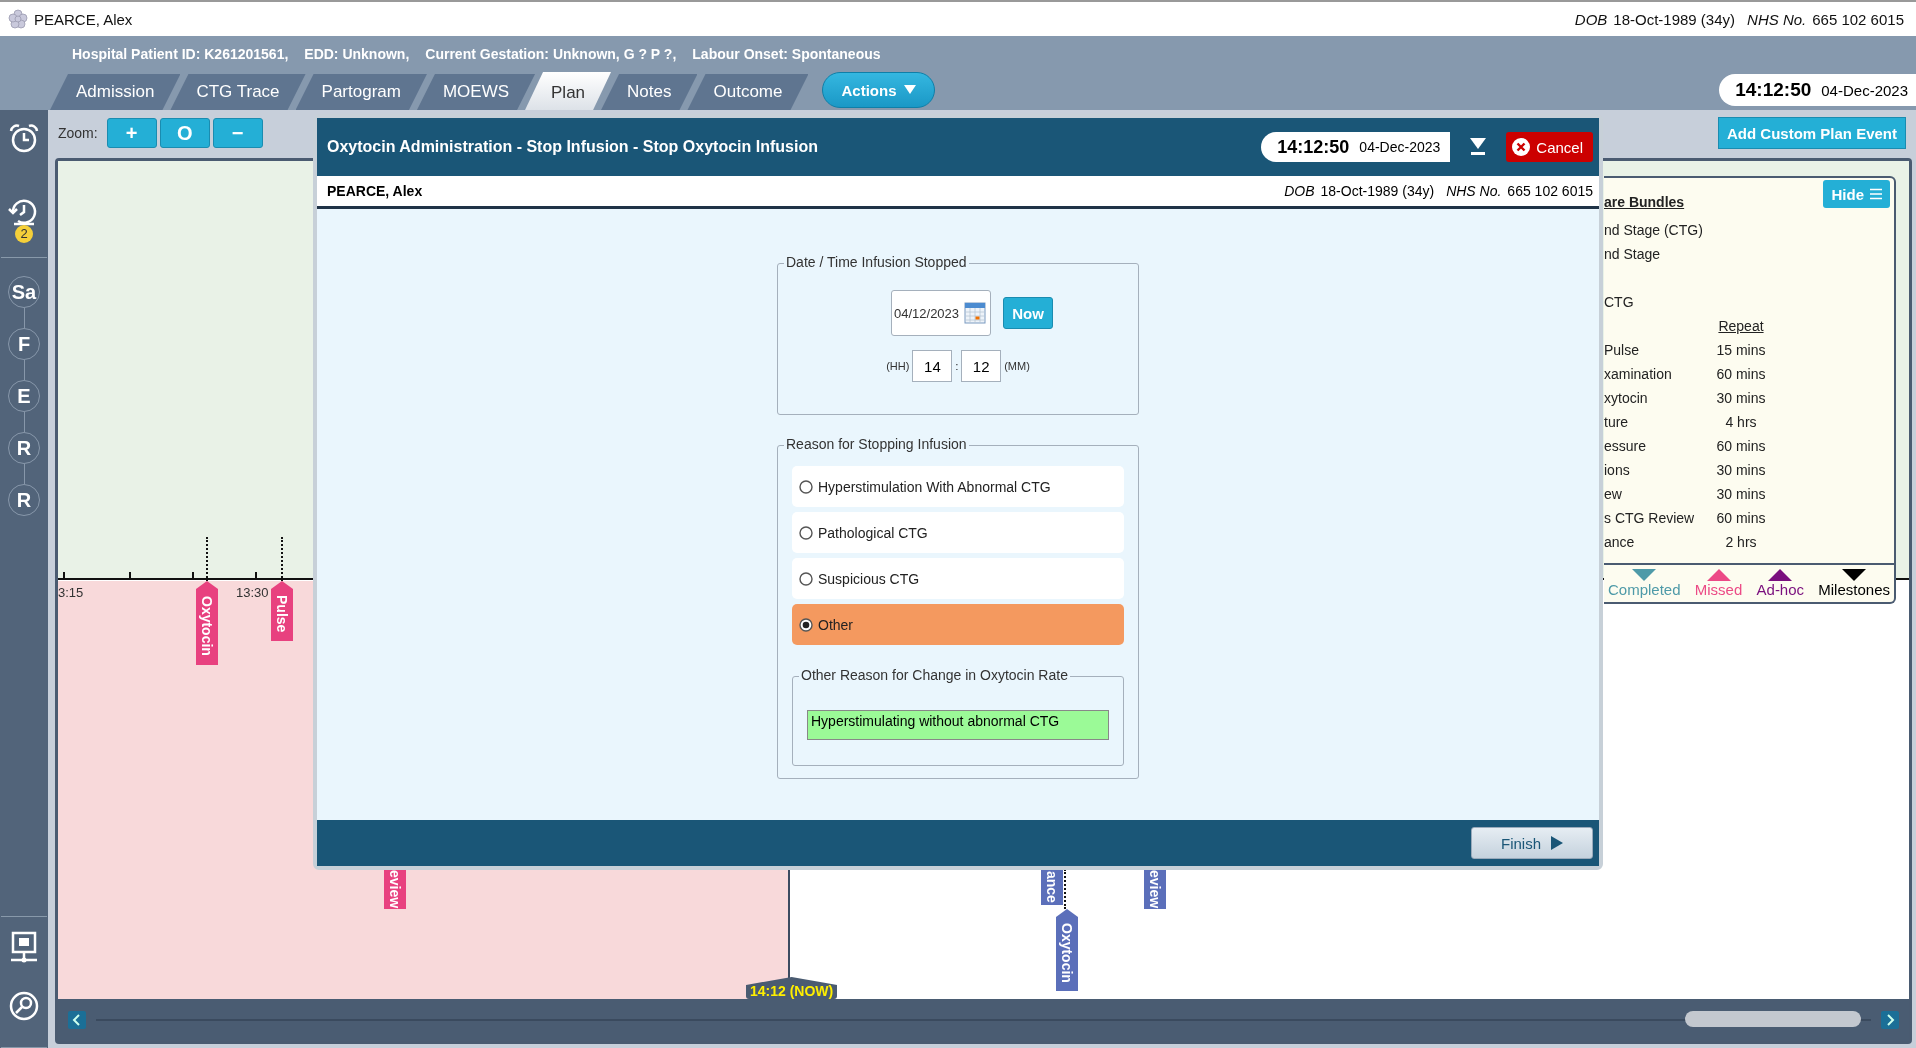 The width and height of the screenshot is (1916, 1048). Describe the element at coordinates (1549, 147) in the screenshot. I see `cancel-button: Cancel` at that location.